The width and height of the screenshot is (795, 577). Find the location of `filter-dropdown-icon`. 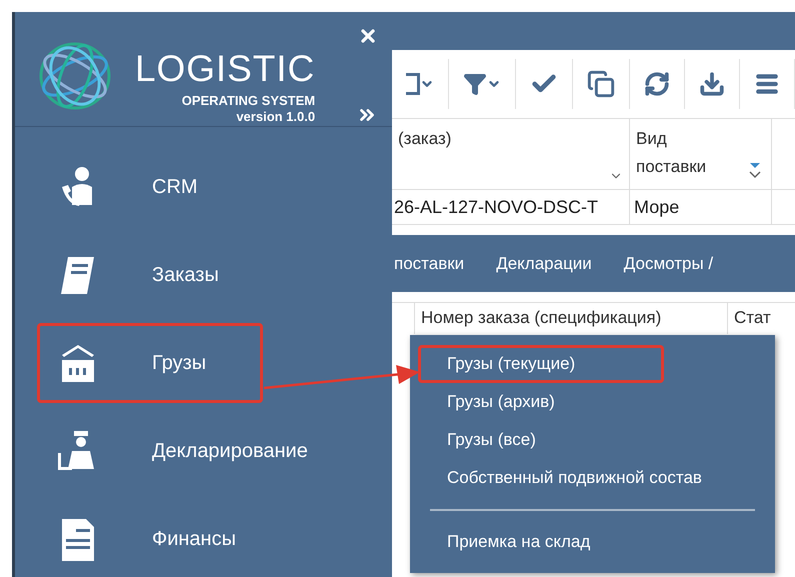

filter-dropdown-icon is located at coordinates (482, 84).